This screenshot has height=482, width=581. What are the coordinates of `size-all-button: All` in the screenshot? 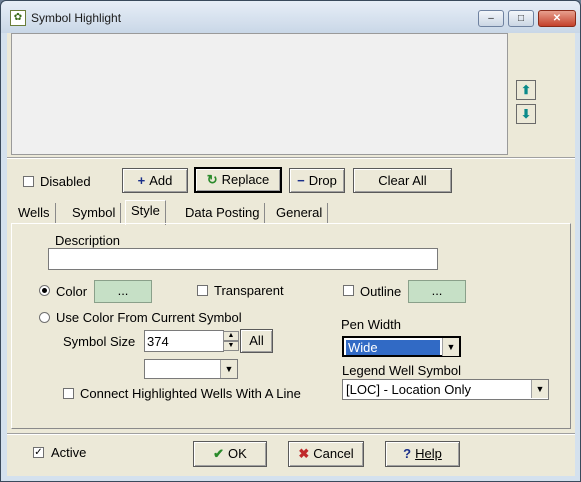 It's located at (256, 341).